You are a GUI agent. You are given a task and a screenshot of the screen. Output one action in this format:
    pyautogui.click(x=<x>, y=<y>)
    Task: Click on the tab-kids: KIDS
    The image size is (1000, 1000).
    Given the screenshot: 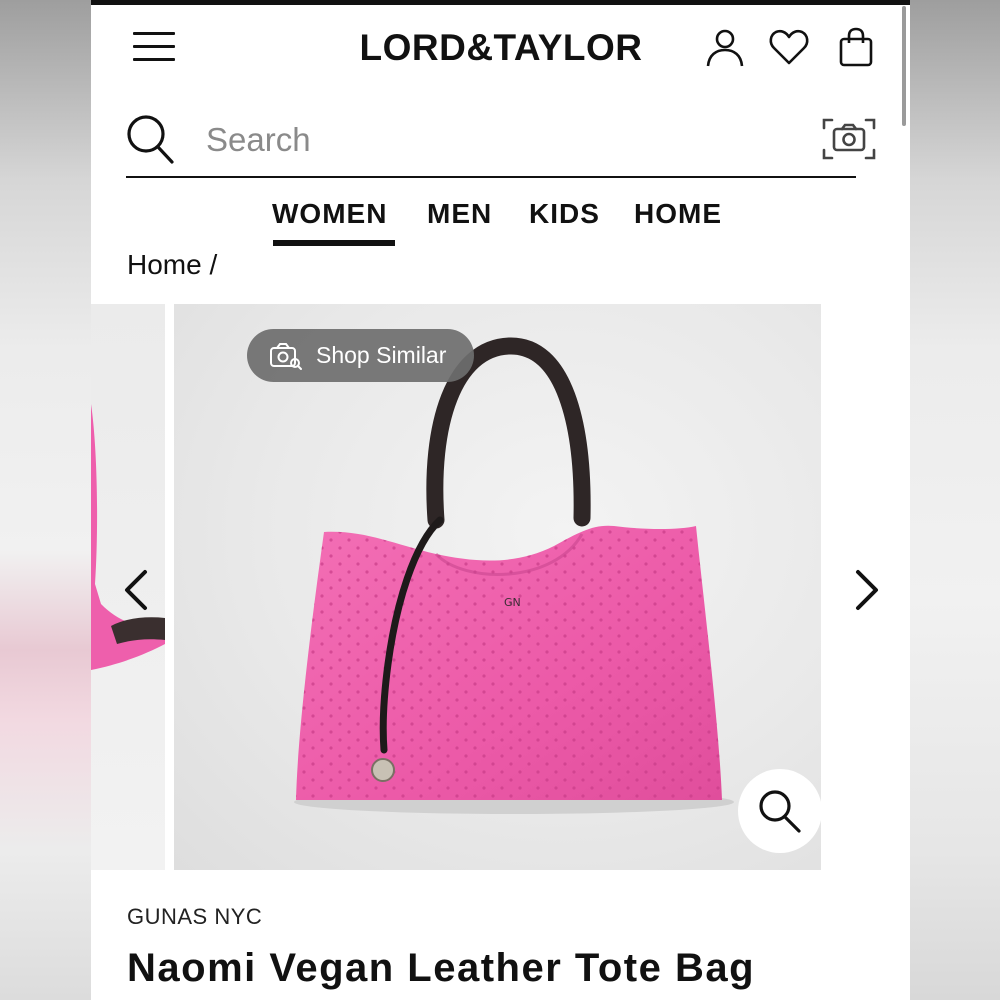 What is the action you would take?
    pyautogui.click(x=564, y=214)
    